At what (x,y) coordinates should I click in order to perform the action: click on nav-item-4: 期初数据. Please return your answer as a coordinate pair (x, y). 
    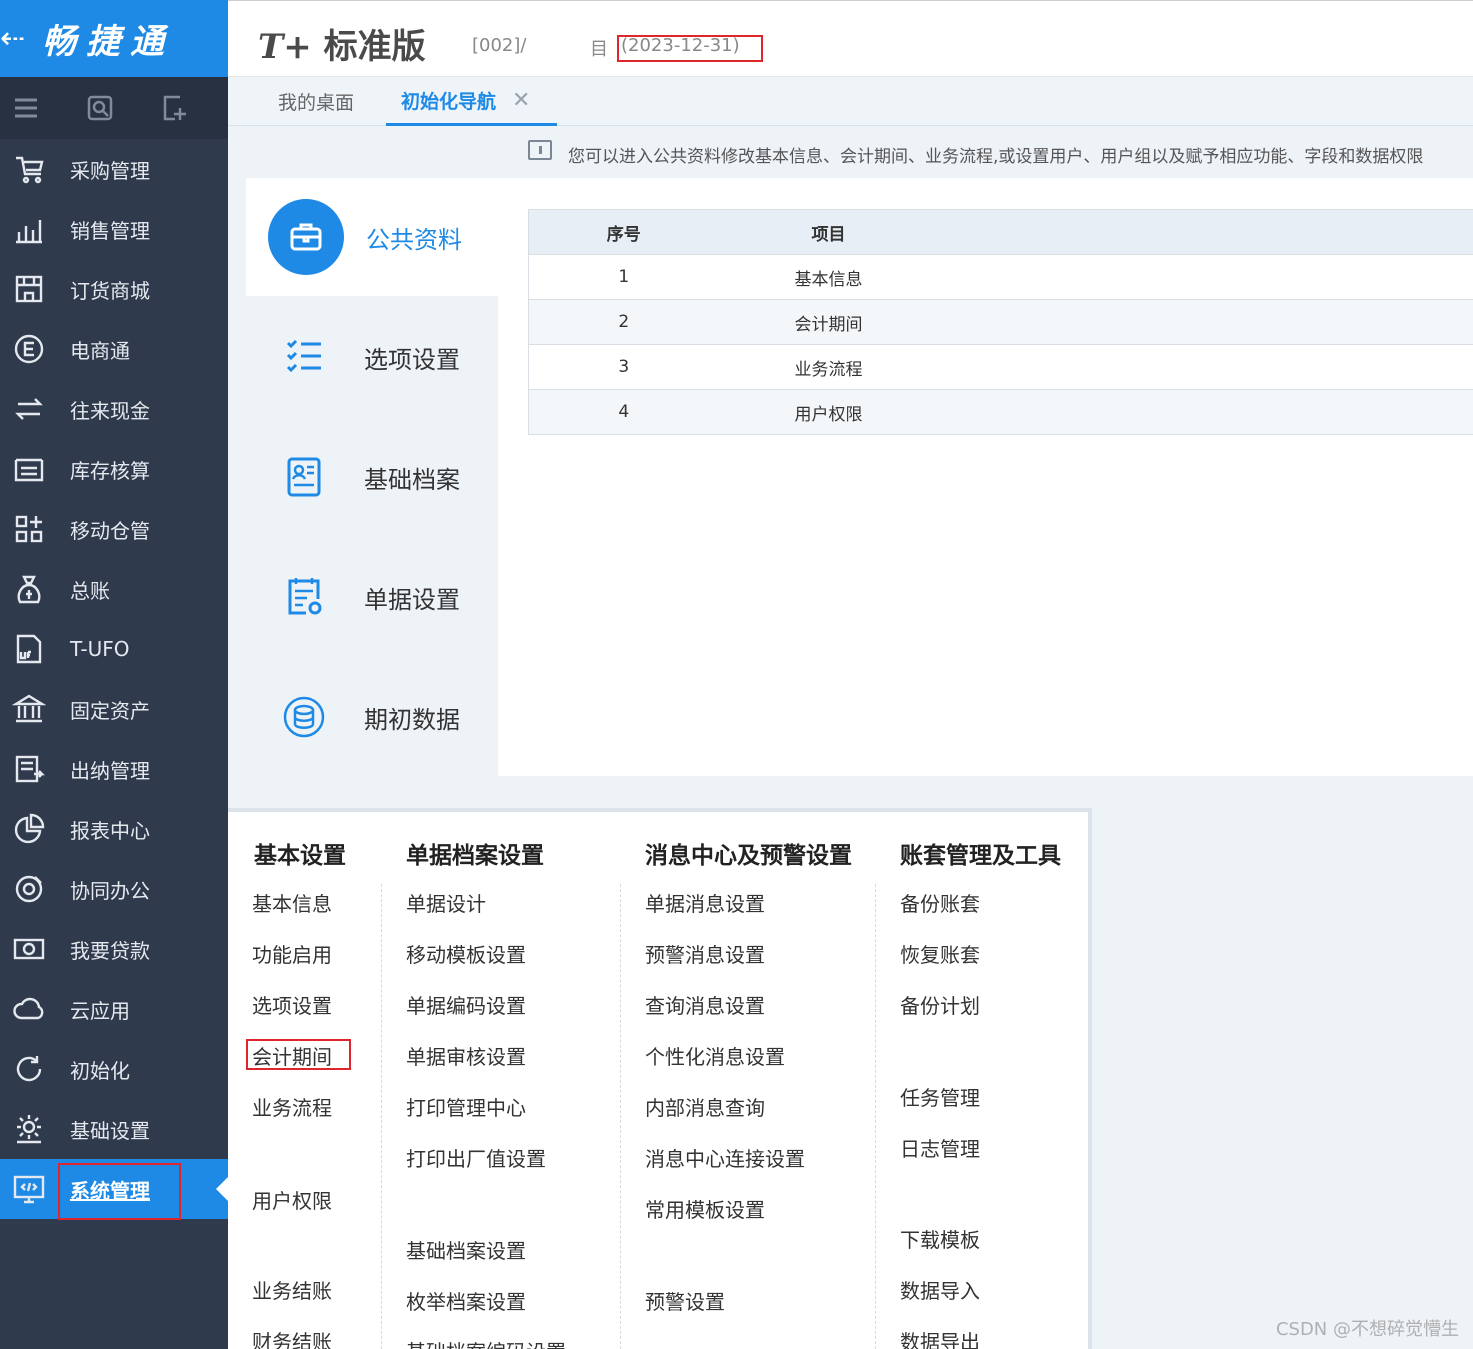
    Looking at the image, I should click on (372, 717).